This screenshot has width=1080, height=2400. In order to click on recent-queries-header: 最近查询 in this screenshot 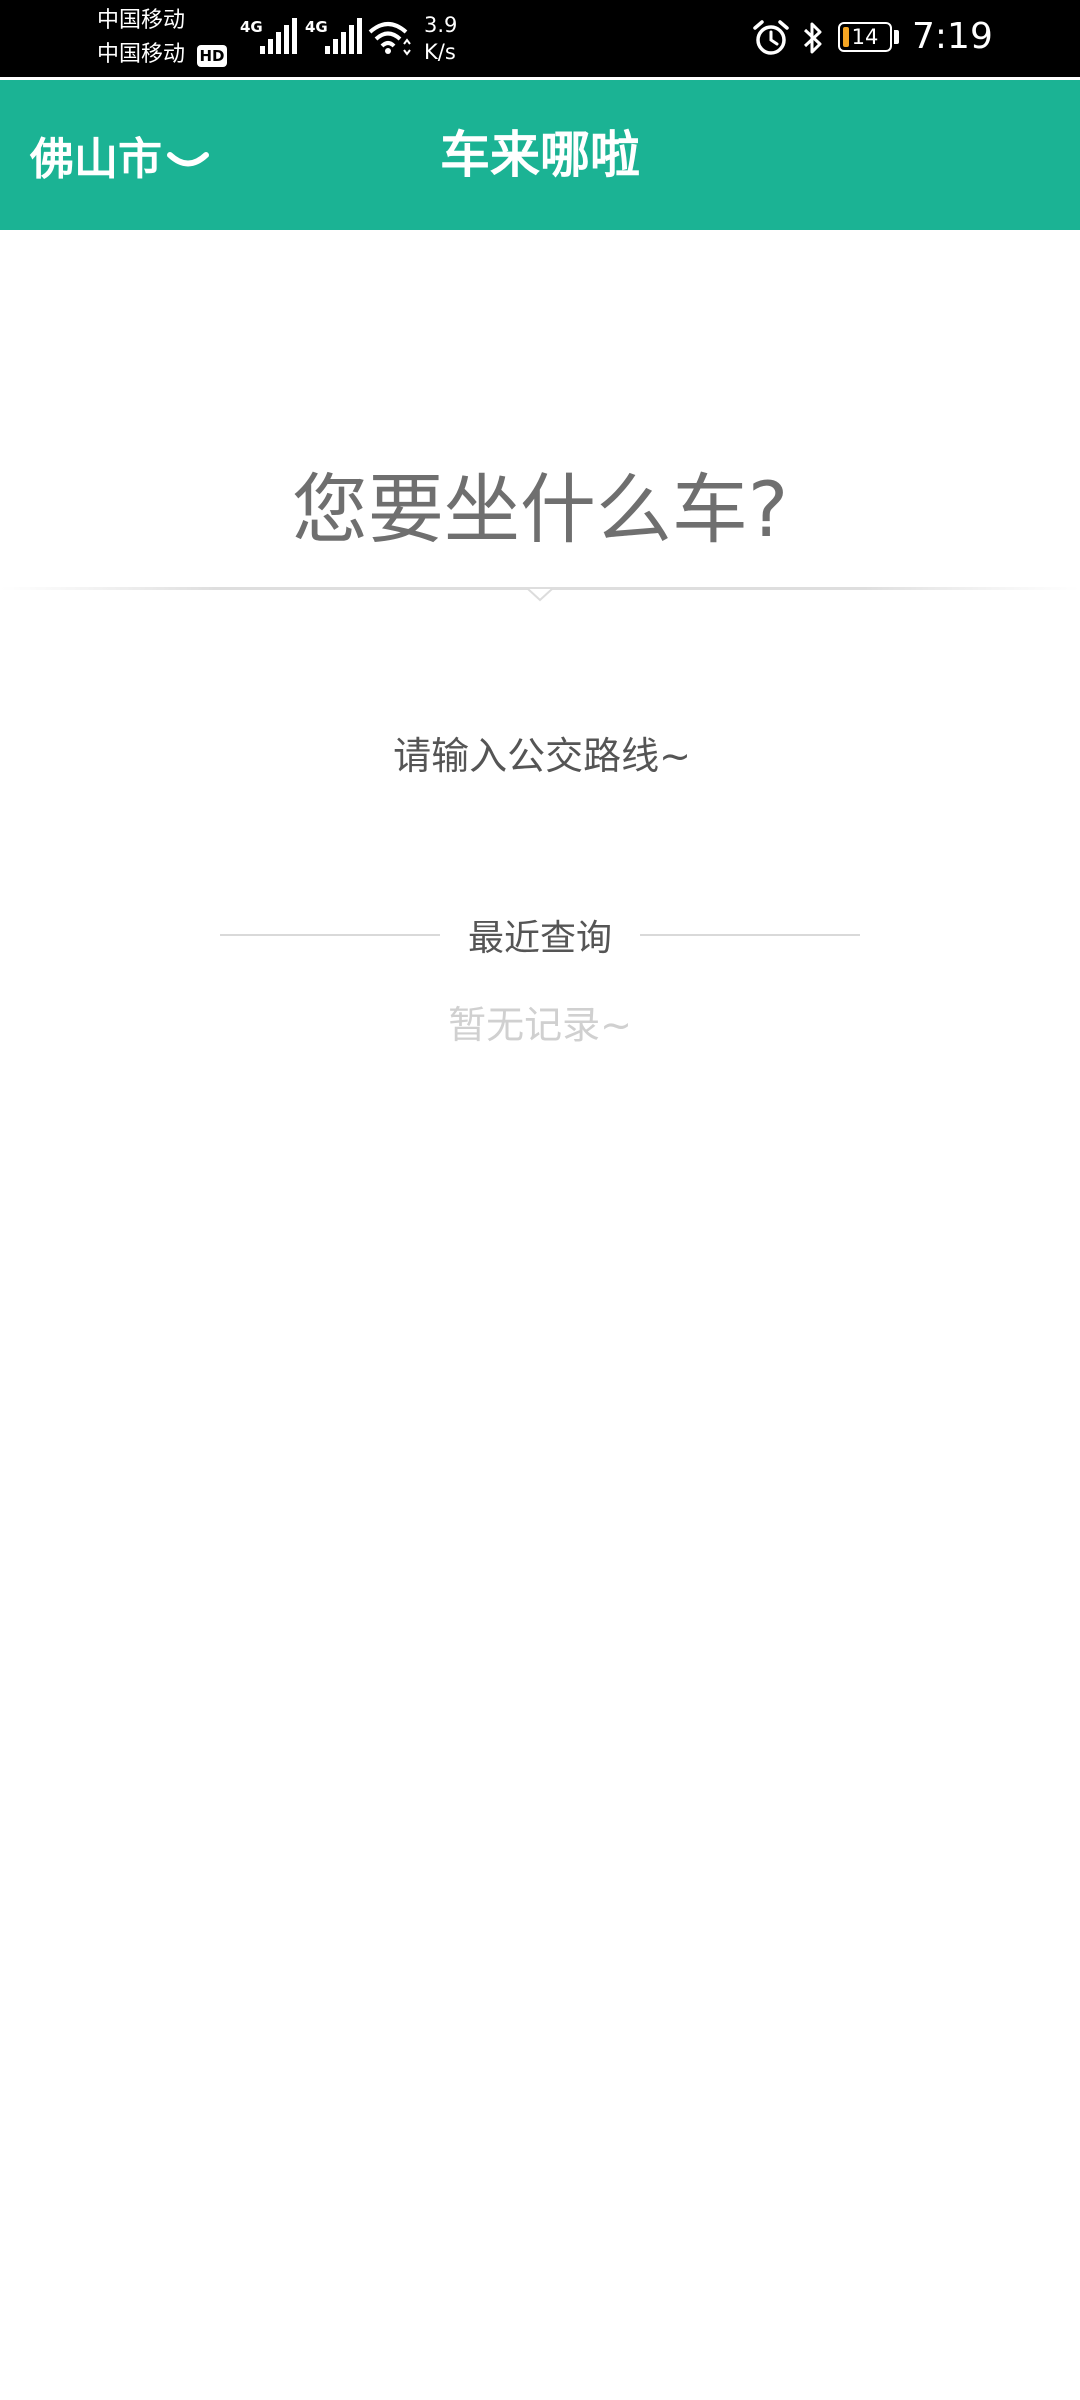, I will do `click(540, 935)`.